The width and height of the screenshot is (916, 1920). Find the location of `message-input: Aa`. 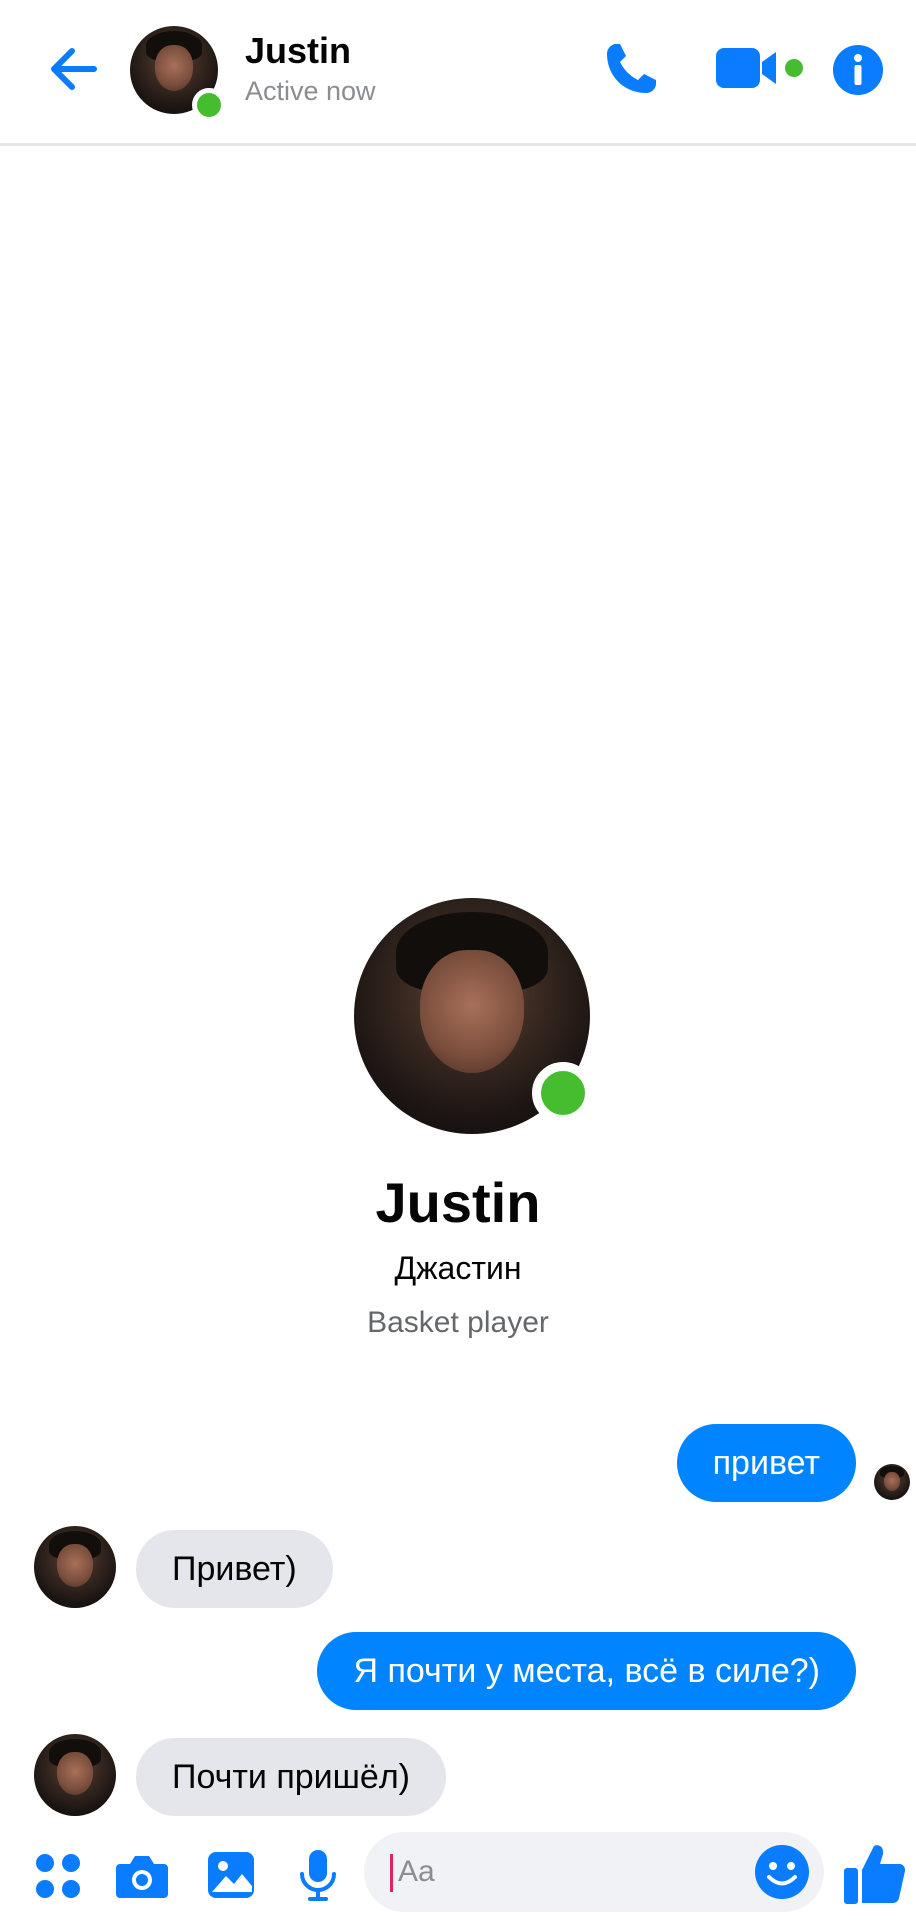

message-input: Aa is located at coordinates (594, 1872).